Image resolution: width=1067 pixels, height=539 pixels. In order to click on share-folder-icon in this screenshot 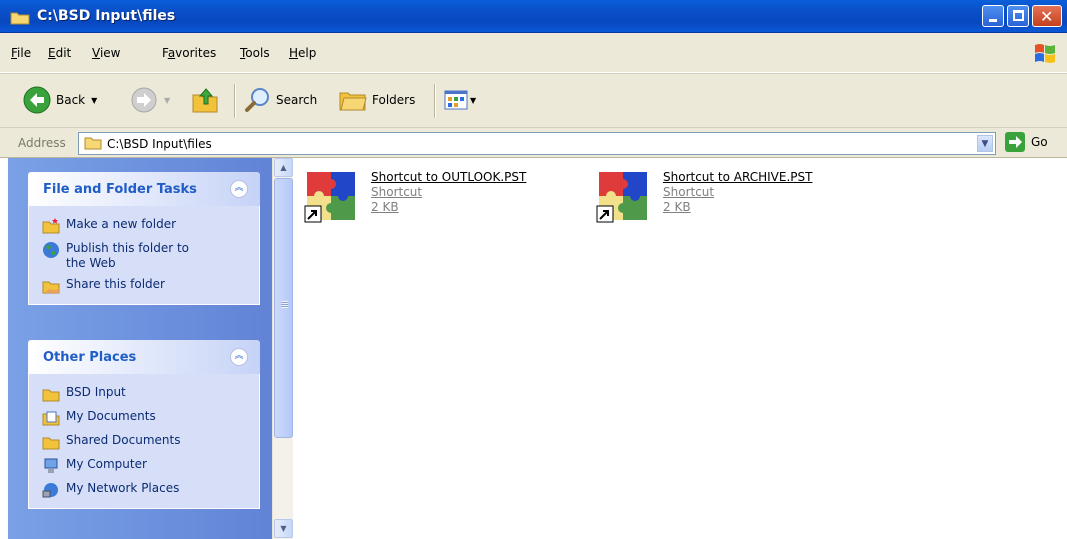, I will do `click(51, 287)`.